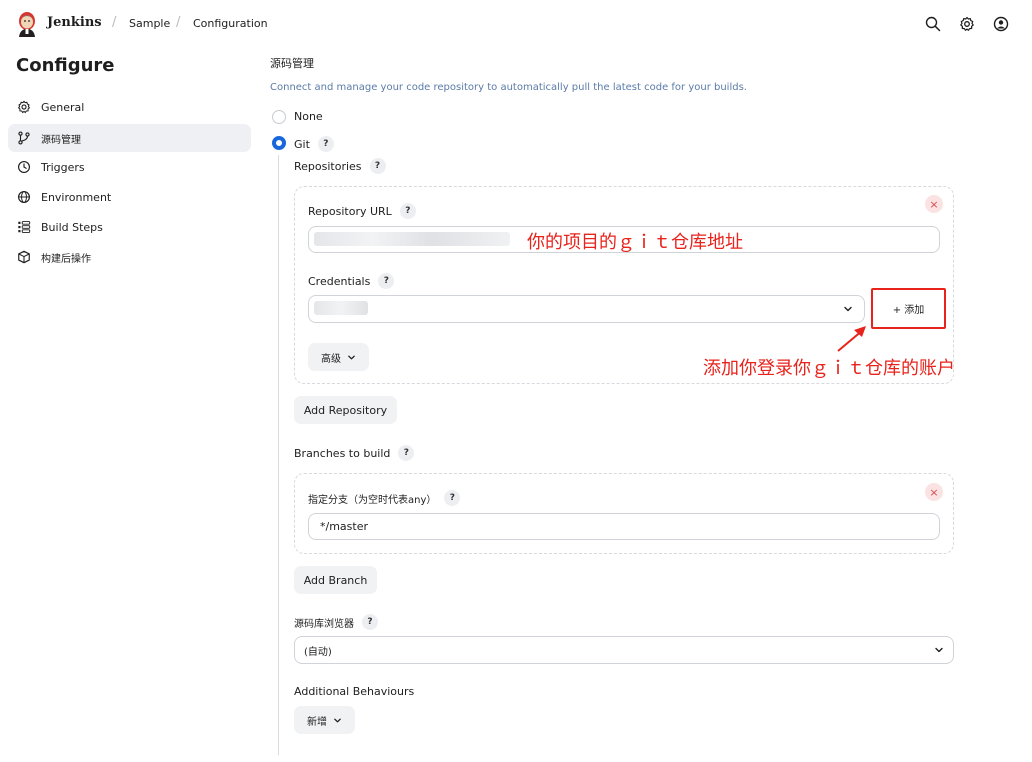 Image resolution: width=1032 pixels, height=762 pixels. I want to click on scm-git-text: Git, so click(302, 144).